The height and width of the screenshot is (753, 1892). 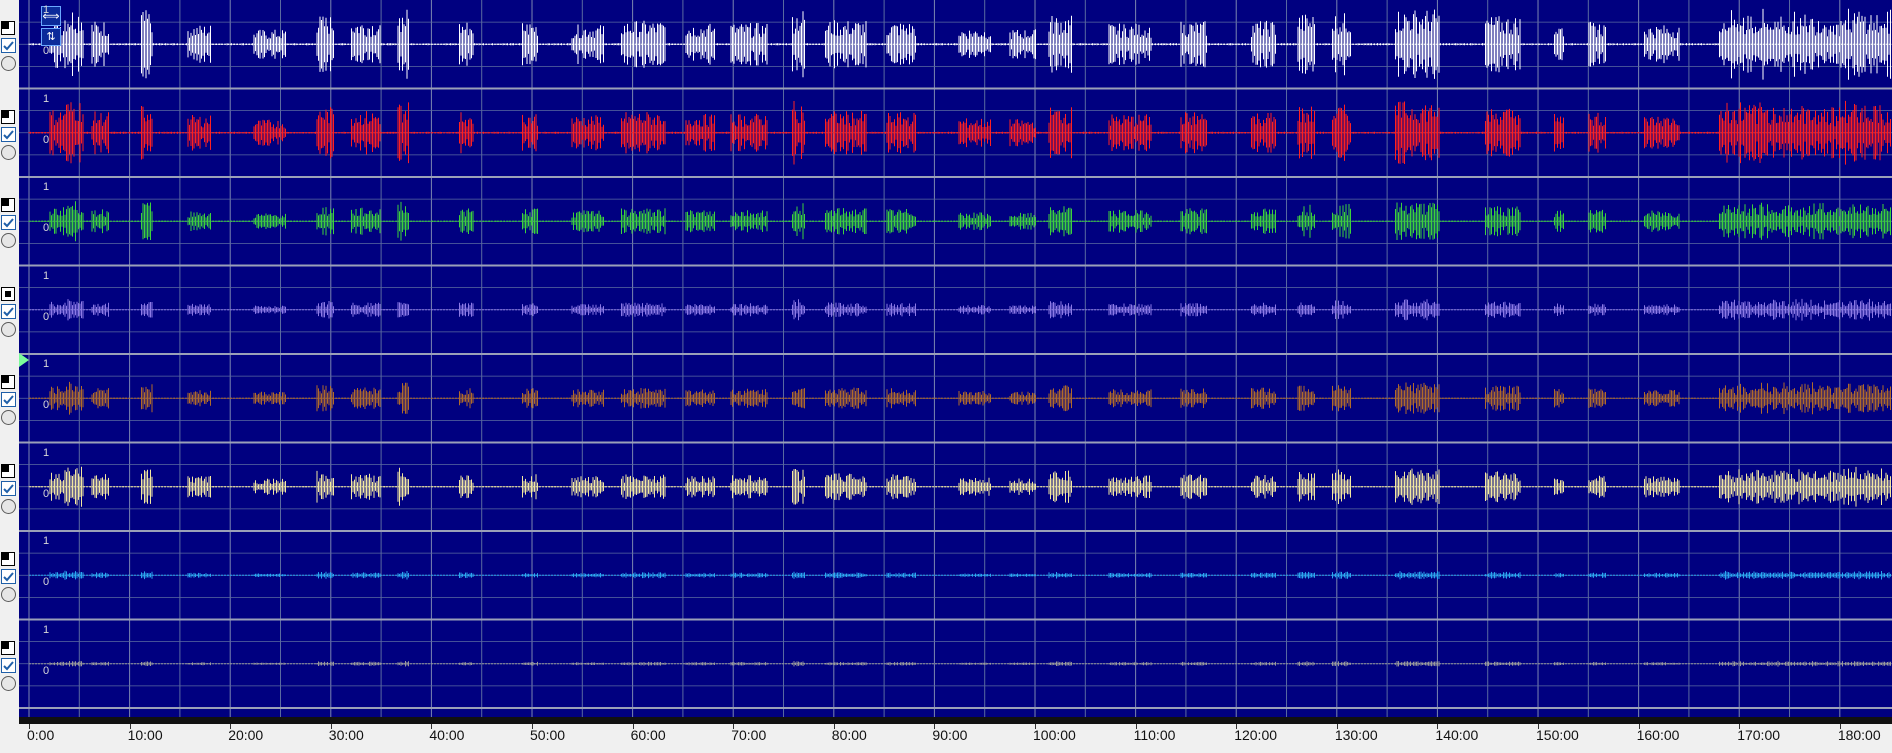 I want to click on play-marker-icon, so click(x=24, y=360).